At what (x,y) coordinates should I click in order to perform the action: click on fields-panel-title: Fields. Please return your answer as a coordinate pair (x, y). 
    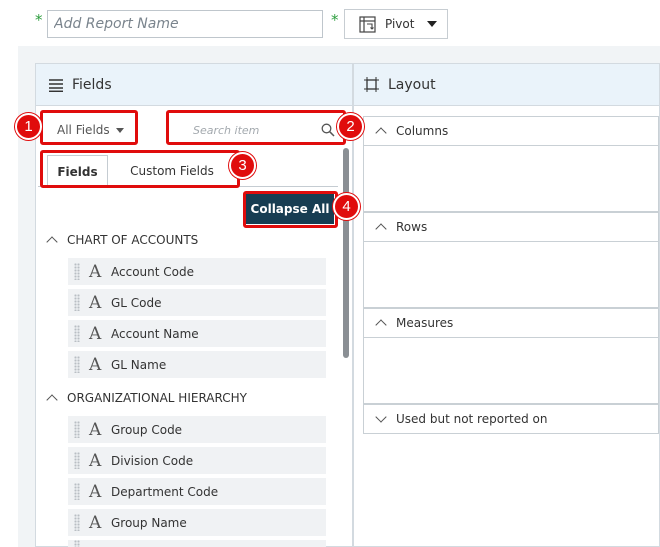
    Looking at the image, I should click on (92, 84).